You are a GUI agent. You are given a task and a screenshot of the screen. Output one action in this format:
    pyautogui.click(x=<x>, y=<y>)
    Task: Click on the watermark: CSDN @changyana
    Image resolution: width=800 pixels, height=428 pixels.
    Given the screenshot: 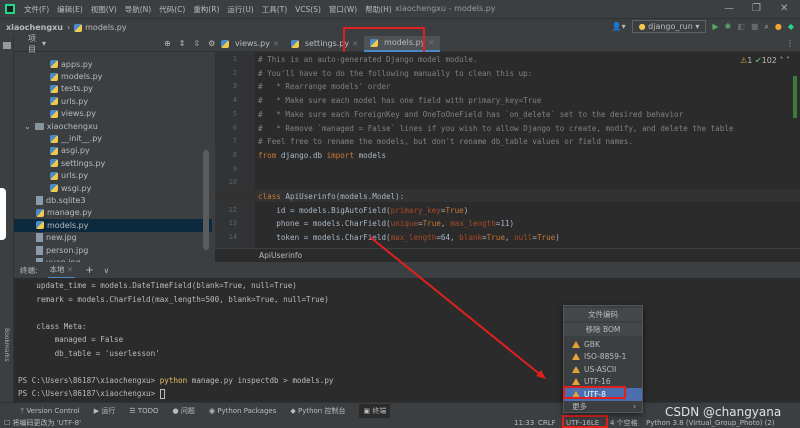 What is the action you would take?
    pyautogui.click(x=723, y=412)
    